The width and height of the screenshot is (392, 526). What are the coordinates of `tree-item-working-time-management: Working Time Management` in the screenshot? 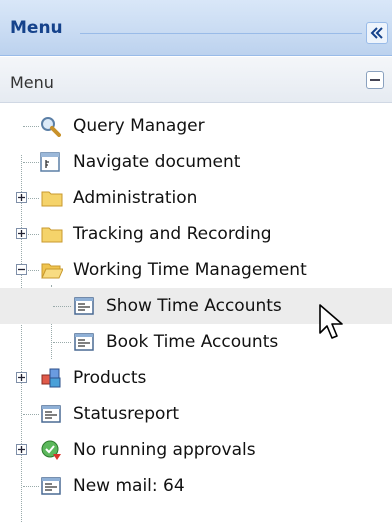 It's located at (196, 270).